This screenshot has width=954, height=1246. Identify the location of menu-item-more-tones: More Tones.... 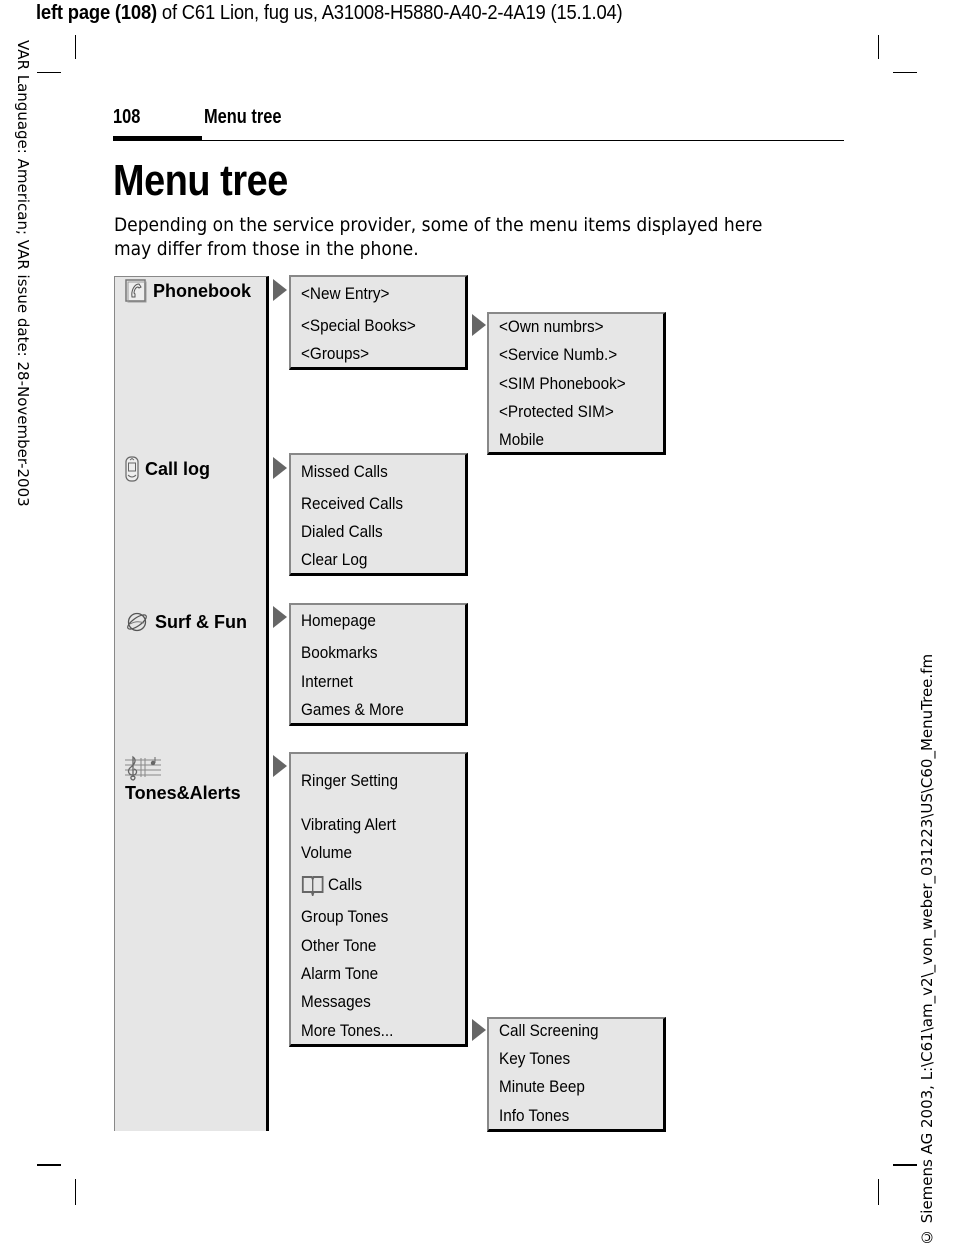
(347, 1031).